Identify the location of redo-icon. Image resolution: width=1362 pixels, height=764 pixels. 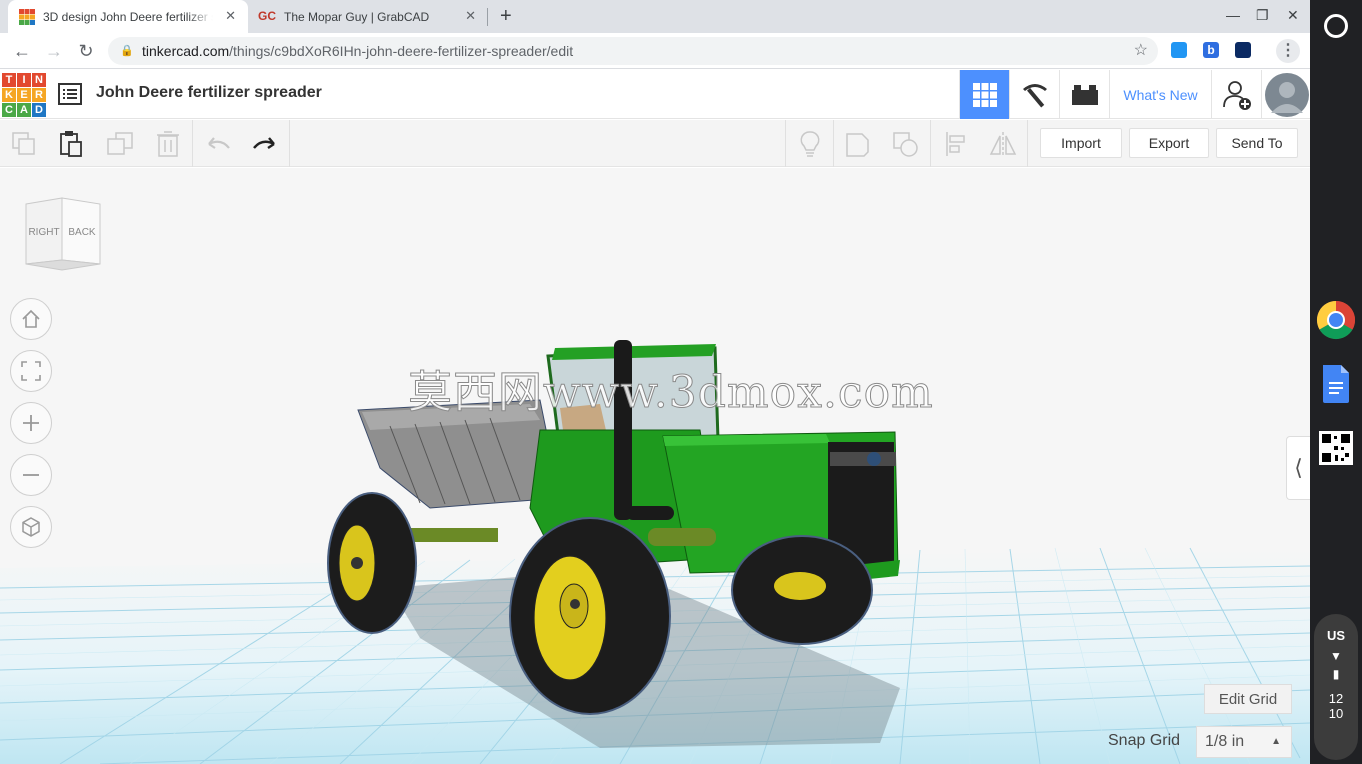
(263, 142).